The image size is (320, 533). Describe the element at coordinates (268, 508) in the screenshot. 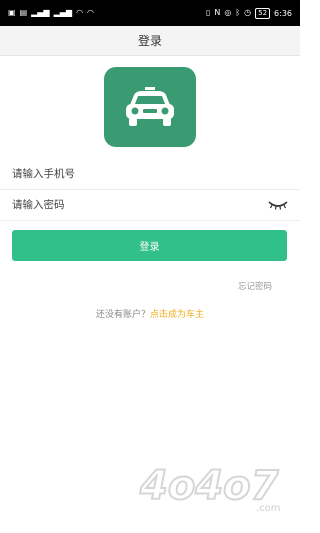

I see `svg-text: .com` at that location.